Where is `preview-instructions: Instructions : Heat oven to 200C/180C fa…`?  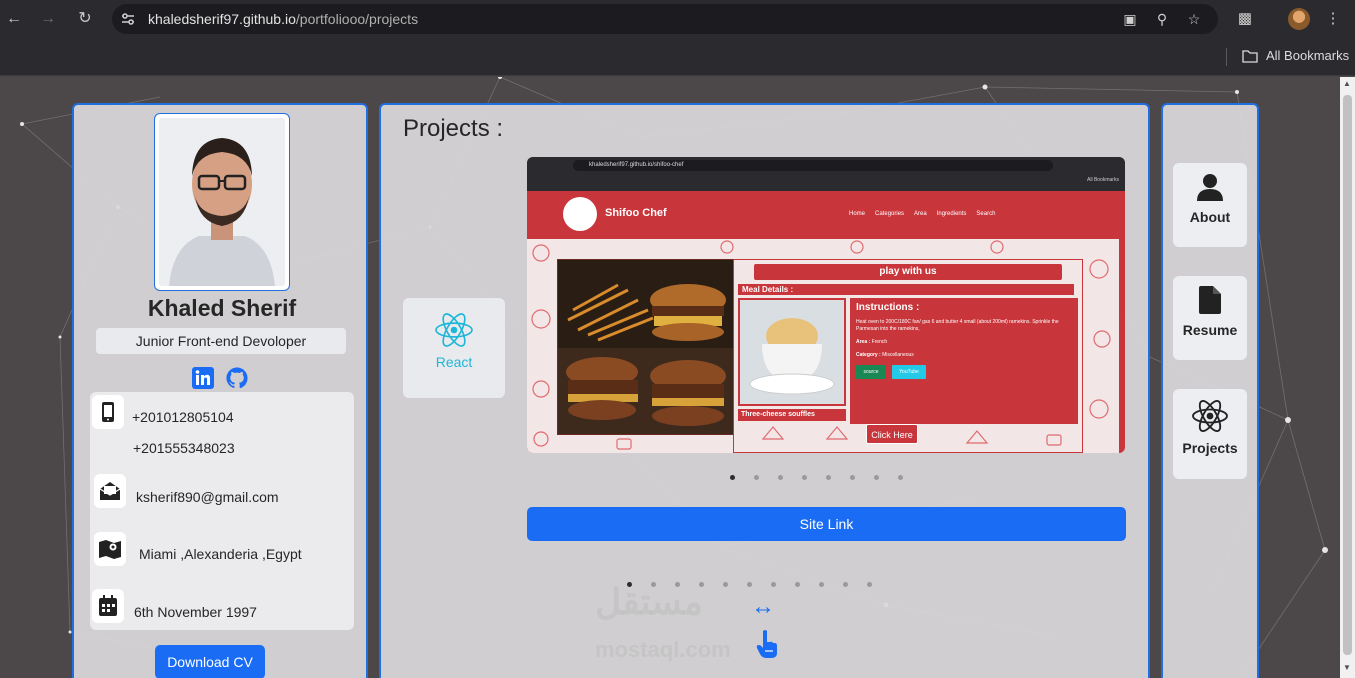
preview-instructions: Instructions : Heat oven to 200C/180C fa… is located at coordinates (964, 361).